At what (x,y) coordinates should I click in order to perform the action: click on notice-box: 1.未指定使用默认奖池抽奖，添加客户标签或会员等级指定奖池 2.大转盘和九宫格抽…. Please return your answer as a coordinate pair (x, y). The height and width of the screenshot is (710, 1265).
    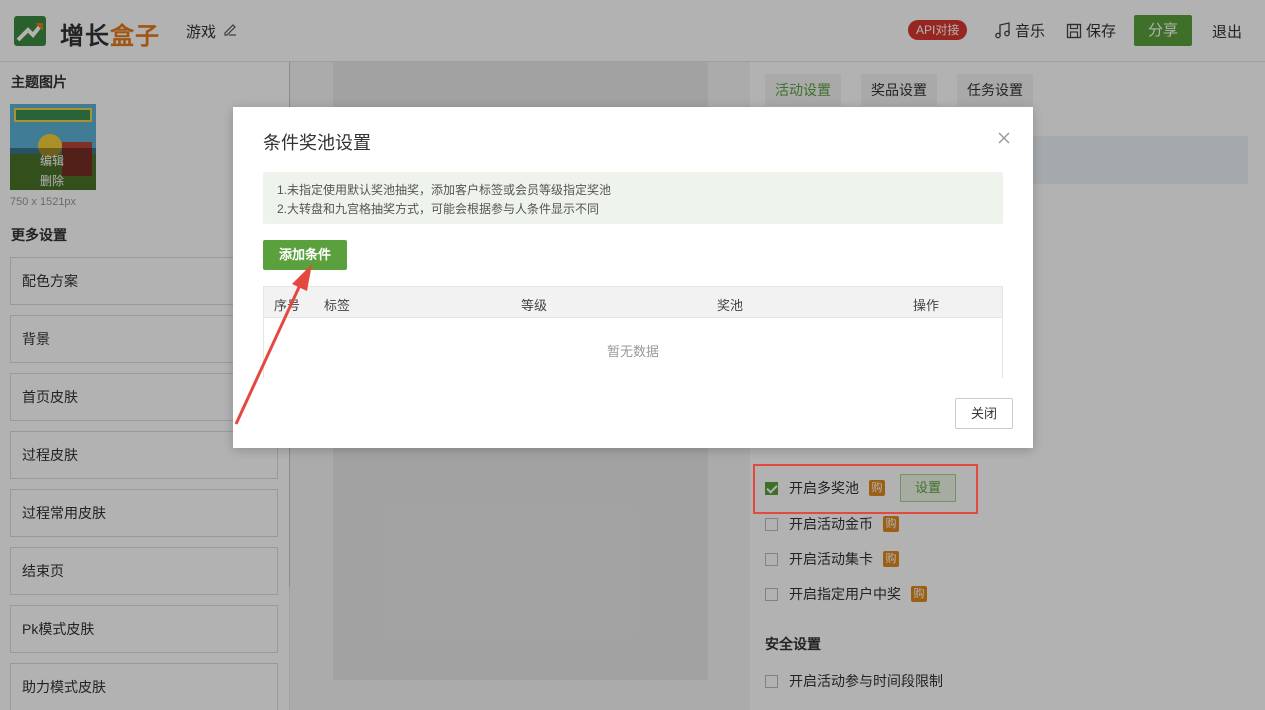
    Looking at the image, I should click on (633, 198).